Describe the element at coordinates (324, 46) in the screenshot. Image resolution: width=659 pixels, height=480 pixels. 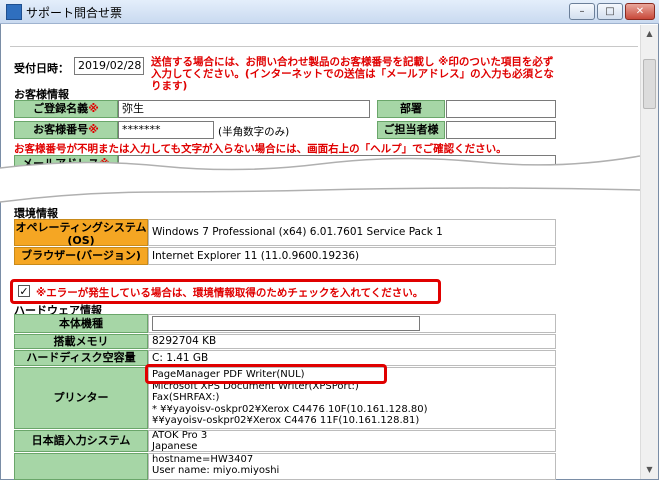
I see `top-divider` at that location.